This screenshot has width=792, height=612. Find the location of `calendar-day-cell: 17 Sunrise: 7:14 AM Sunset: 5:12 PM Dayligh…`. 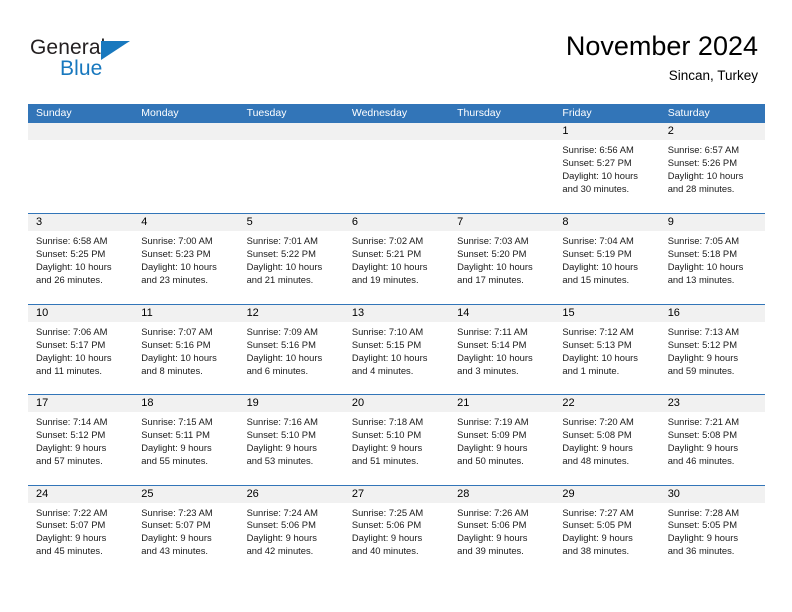

calendar-day-cell: 17 Sunrise: 7:14 AM Sunset: 5:12 PM Dayligh… is located at coordinates (81, 439).